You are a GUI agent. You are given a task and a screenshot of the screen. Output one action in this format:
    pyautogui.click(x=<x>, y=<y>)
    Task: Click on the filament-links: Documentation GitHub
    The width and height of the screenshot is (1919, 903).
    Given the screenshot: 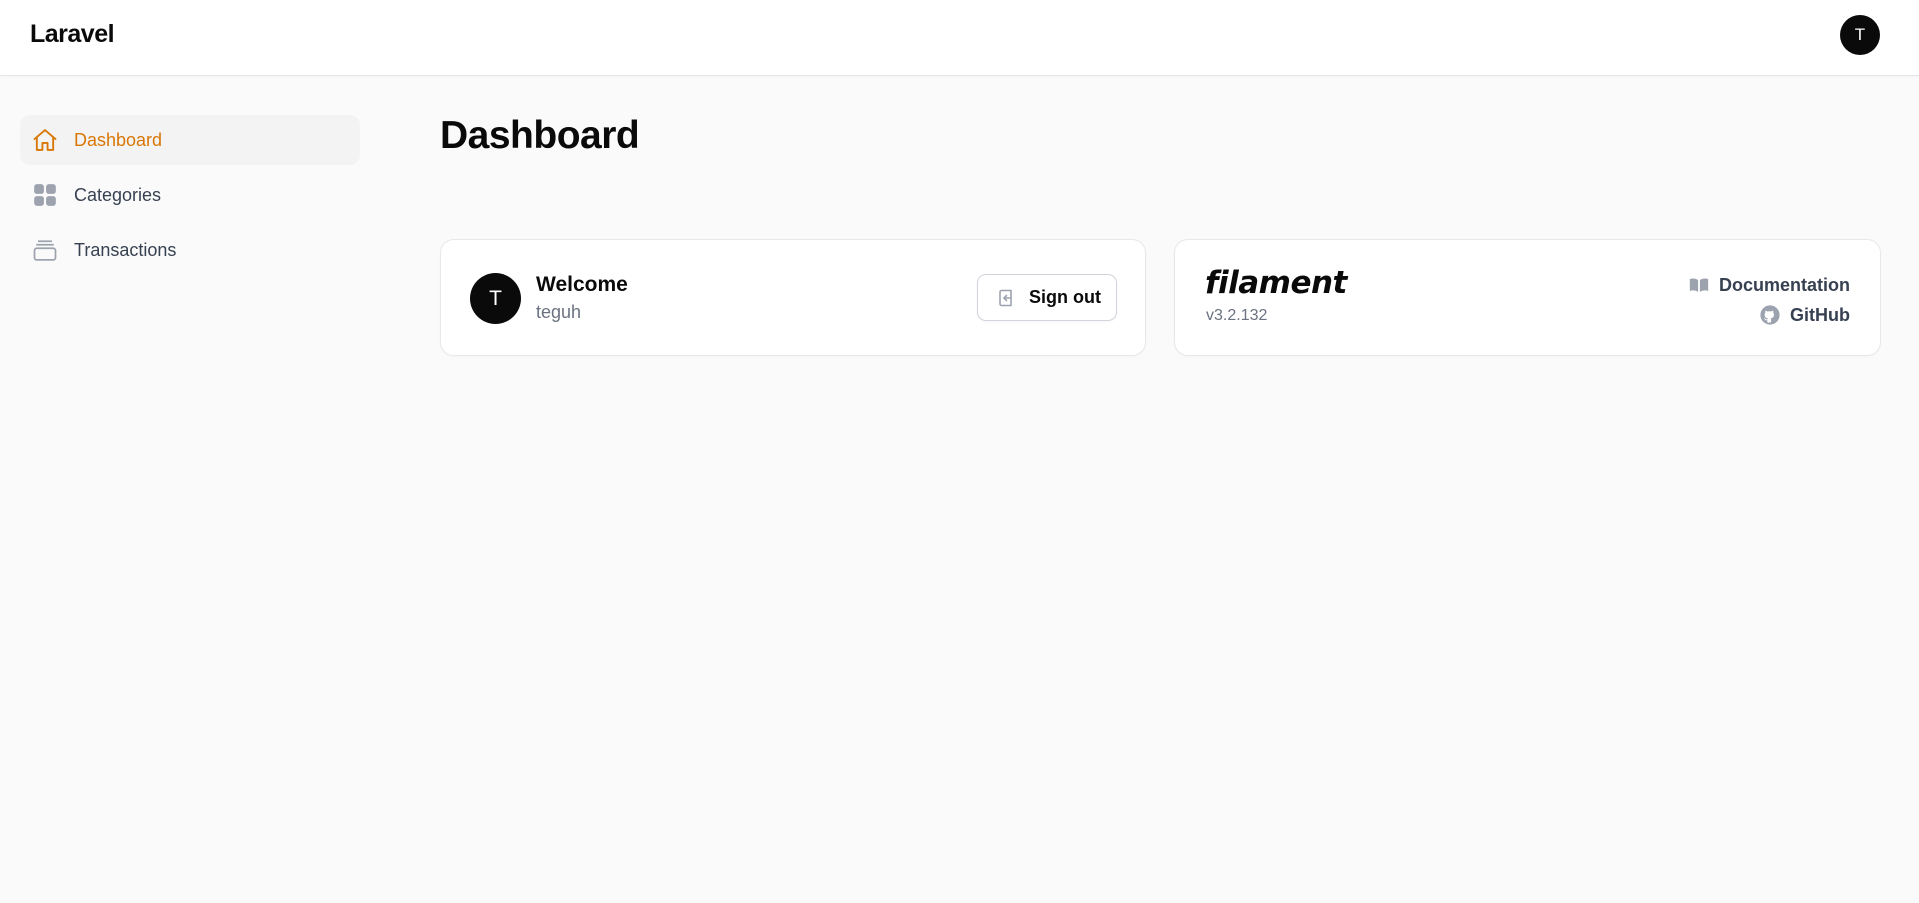 What is the action you would take?
    pyautogui.click(x=1769, y=300)
    